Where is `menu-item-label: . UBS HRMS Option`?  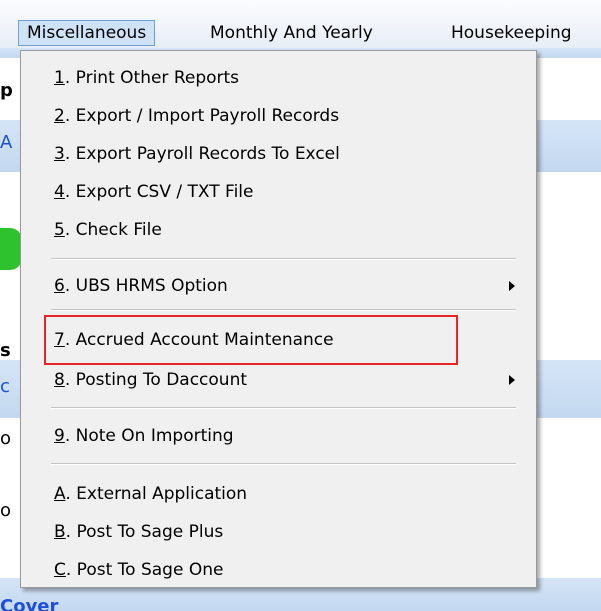 menu-item-label: . UBS HRMS Option is located at coordinates (146, 286).